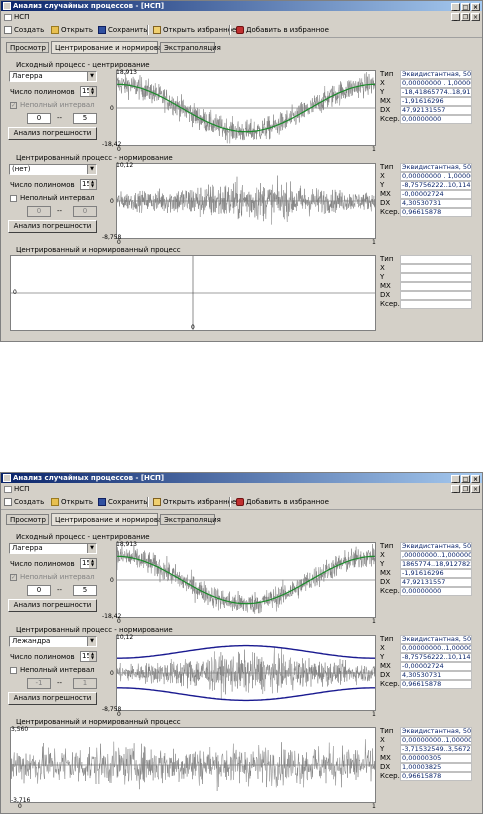 Image resolution: width=483 pixels, height=814 pixels. Describe the element at coordinates (53, 169) in the screenshot. I see `polynomial-type-select: (нет) ▼` at that location.